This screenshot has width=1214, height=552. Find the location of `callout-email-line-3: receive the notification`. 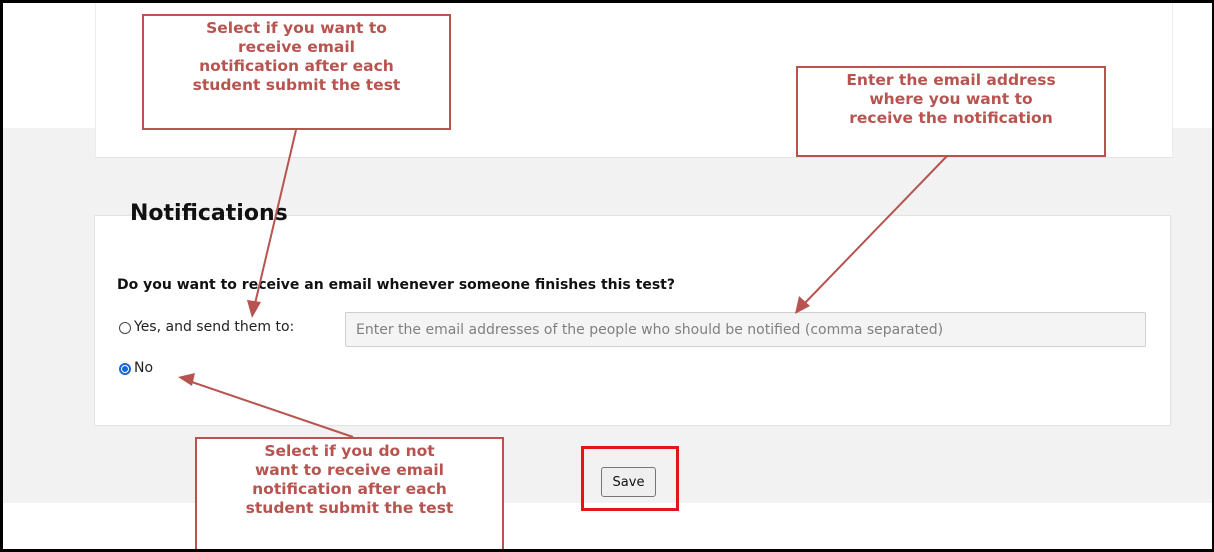

callout-email-line-3: receive the notification is located at coordinates (951, 118).